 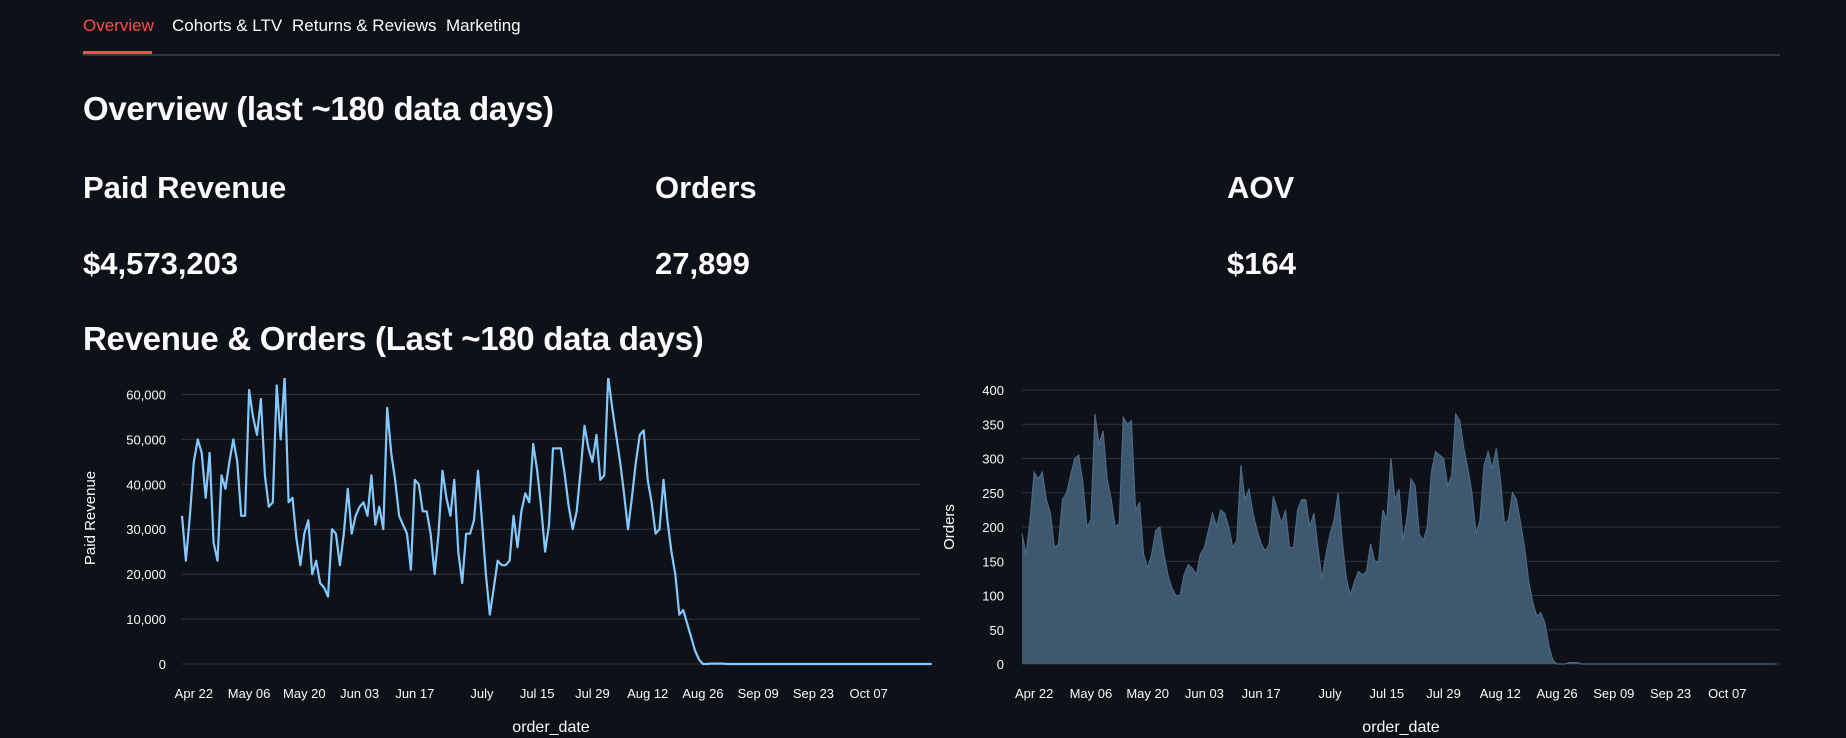 I want to click on y-tick-label: 350, so click(x=993, y=424).